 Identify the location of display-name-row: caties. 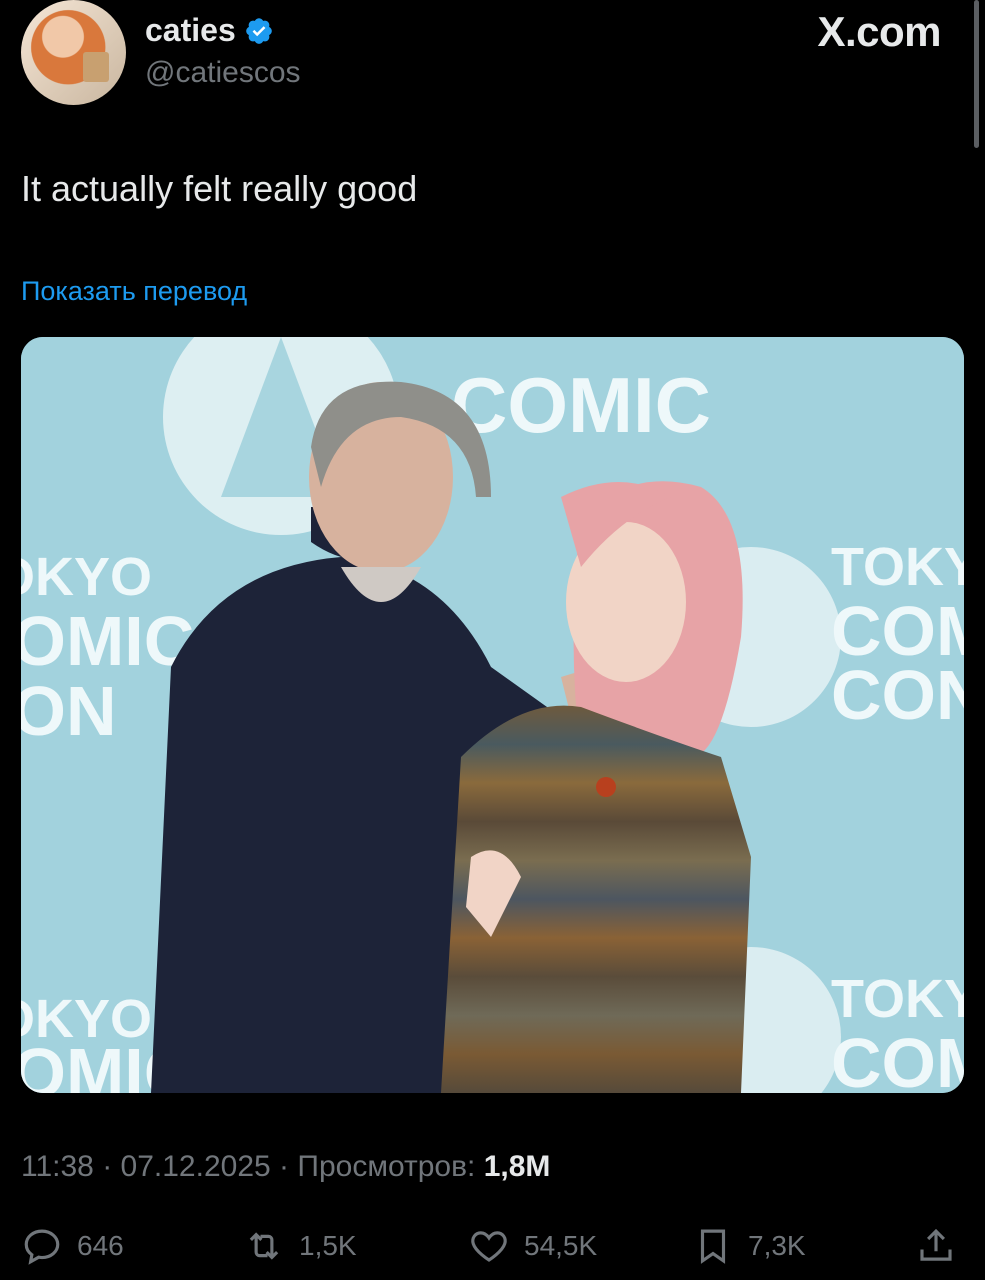
(209, 30).